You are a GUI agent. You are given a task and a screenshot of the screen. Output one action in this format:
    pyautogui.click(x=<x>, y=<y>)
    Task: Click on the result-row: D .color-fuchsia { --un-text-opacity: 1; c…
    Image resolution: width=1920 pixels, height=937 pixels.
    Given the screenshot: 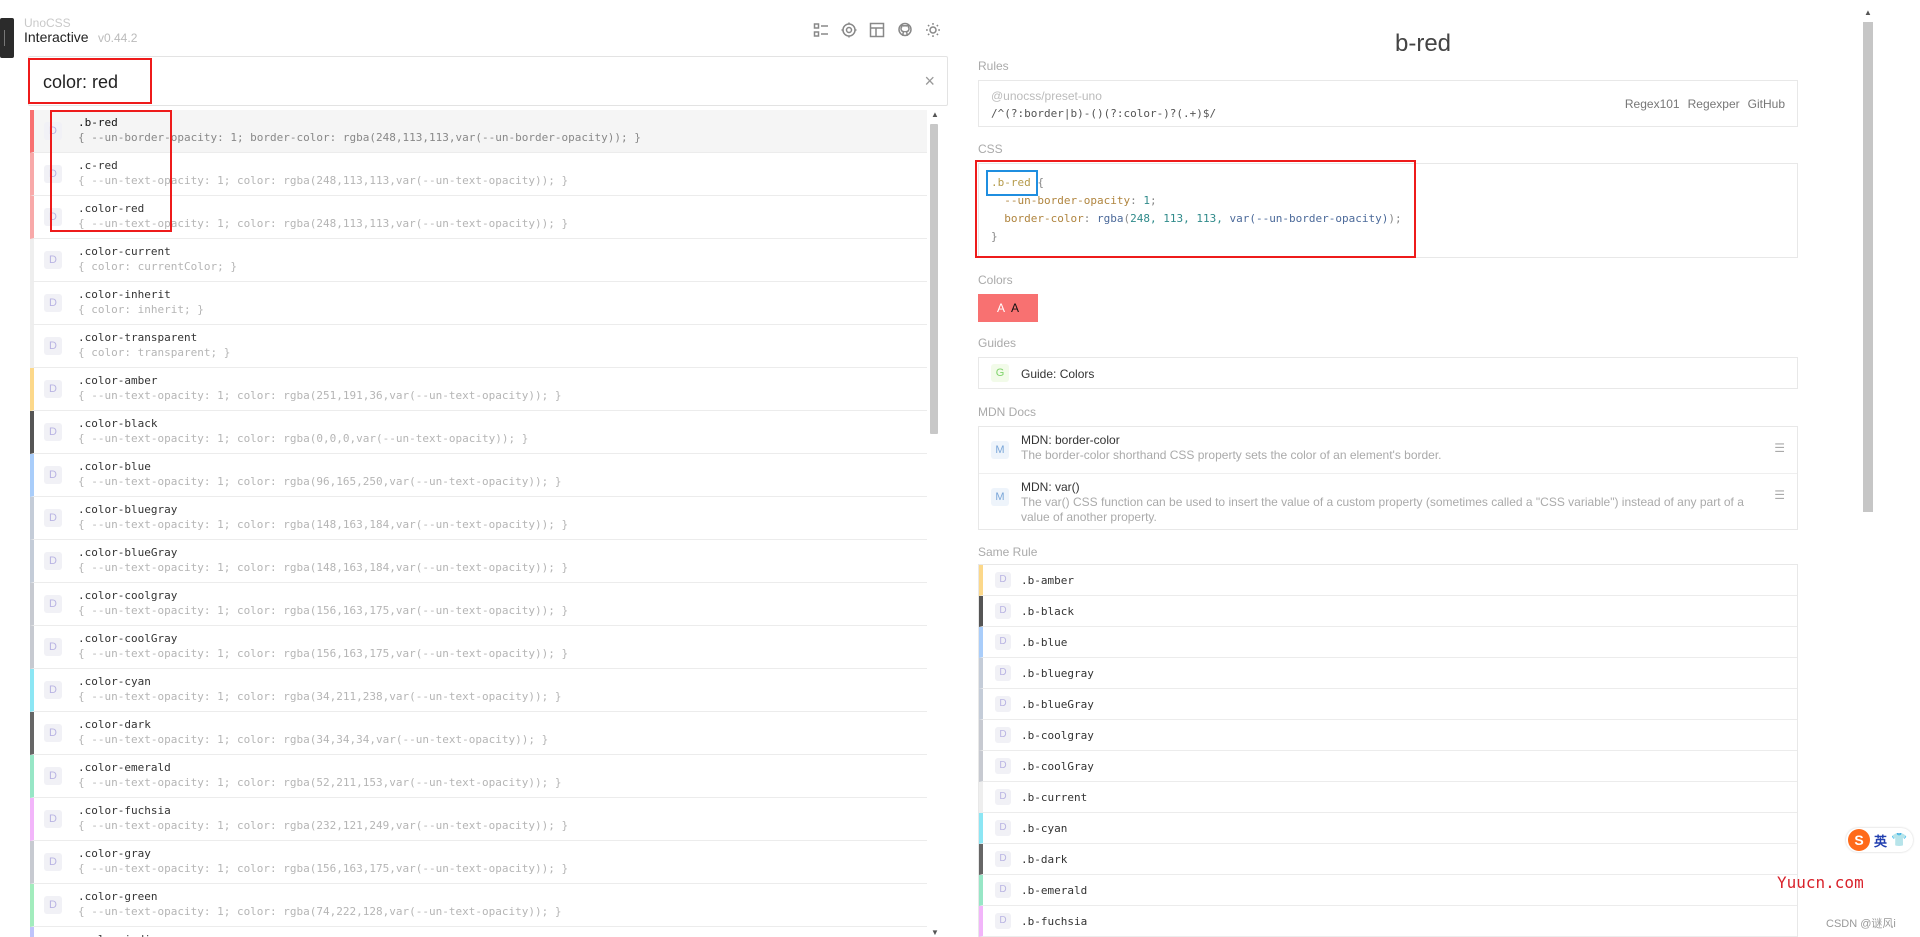 What is the action you would take?
    pyautogui.click(x=478, y=819)
    